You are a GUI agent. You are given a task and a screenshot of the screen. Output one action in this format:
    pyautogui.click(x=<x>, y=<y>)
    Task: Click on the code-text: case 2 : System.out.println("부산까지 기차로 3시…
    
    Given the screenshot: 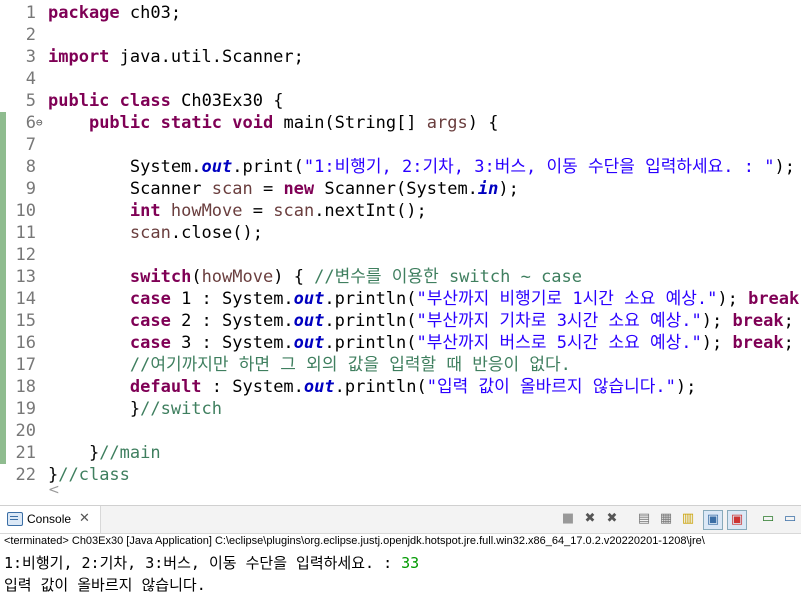 What is the action you would take?
    pyautogui.click(x=421, y=321)
    